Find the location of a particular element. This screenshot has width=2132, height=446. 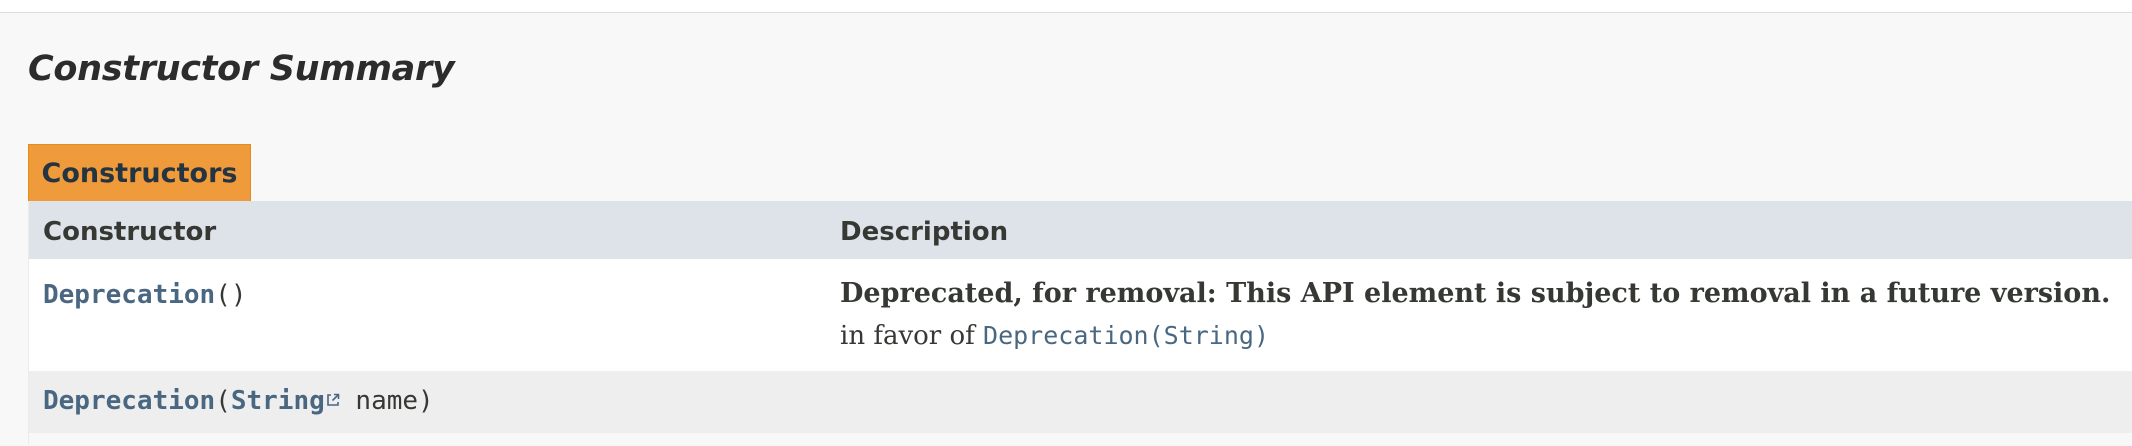

tab-constructors: Constructors is located at coordinates (139, 172).